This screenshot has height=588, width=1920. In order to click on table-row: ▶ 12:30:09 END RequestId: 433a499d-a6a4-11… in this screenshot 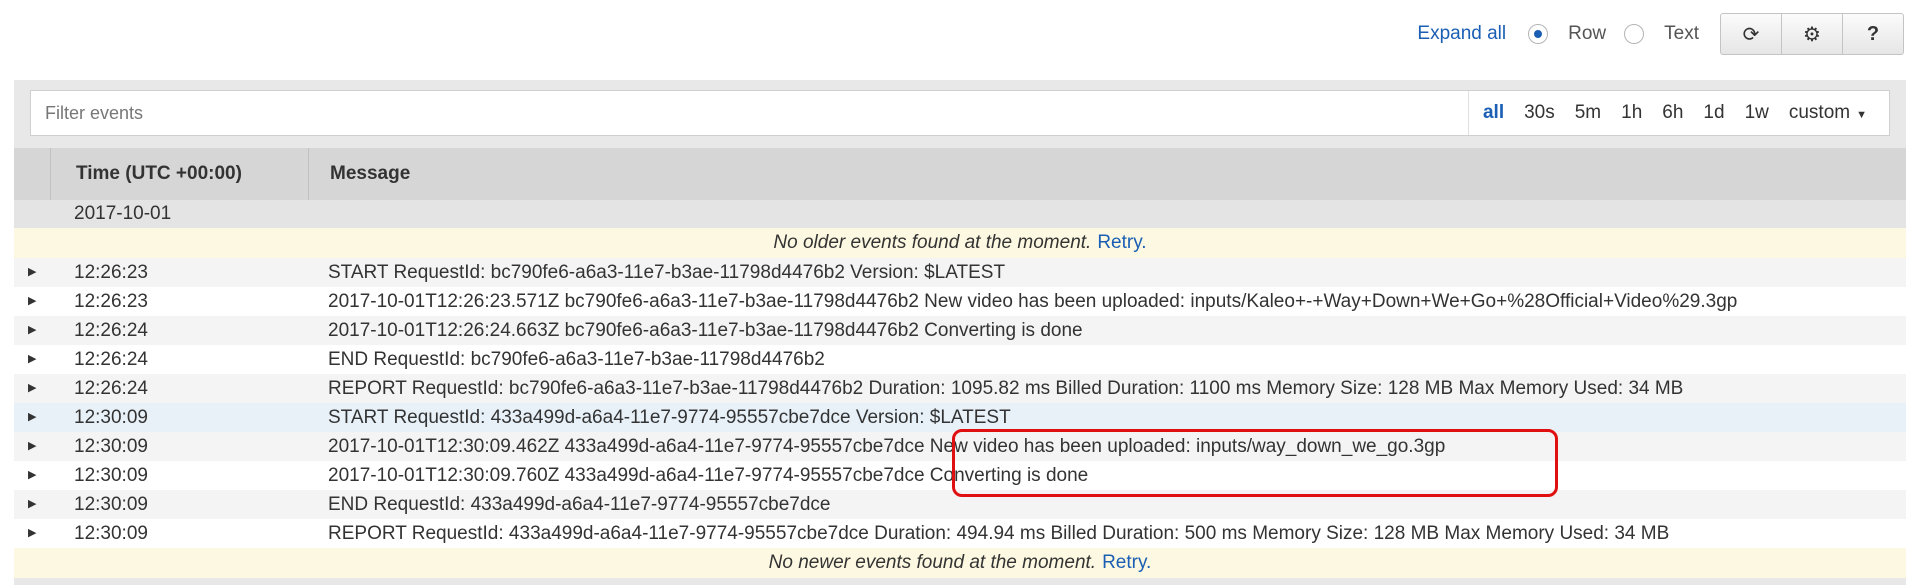, I will do `click(960, 504)`.